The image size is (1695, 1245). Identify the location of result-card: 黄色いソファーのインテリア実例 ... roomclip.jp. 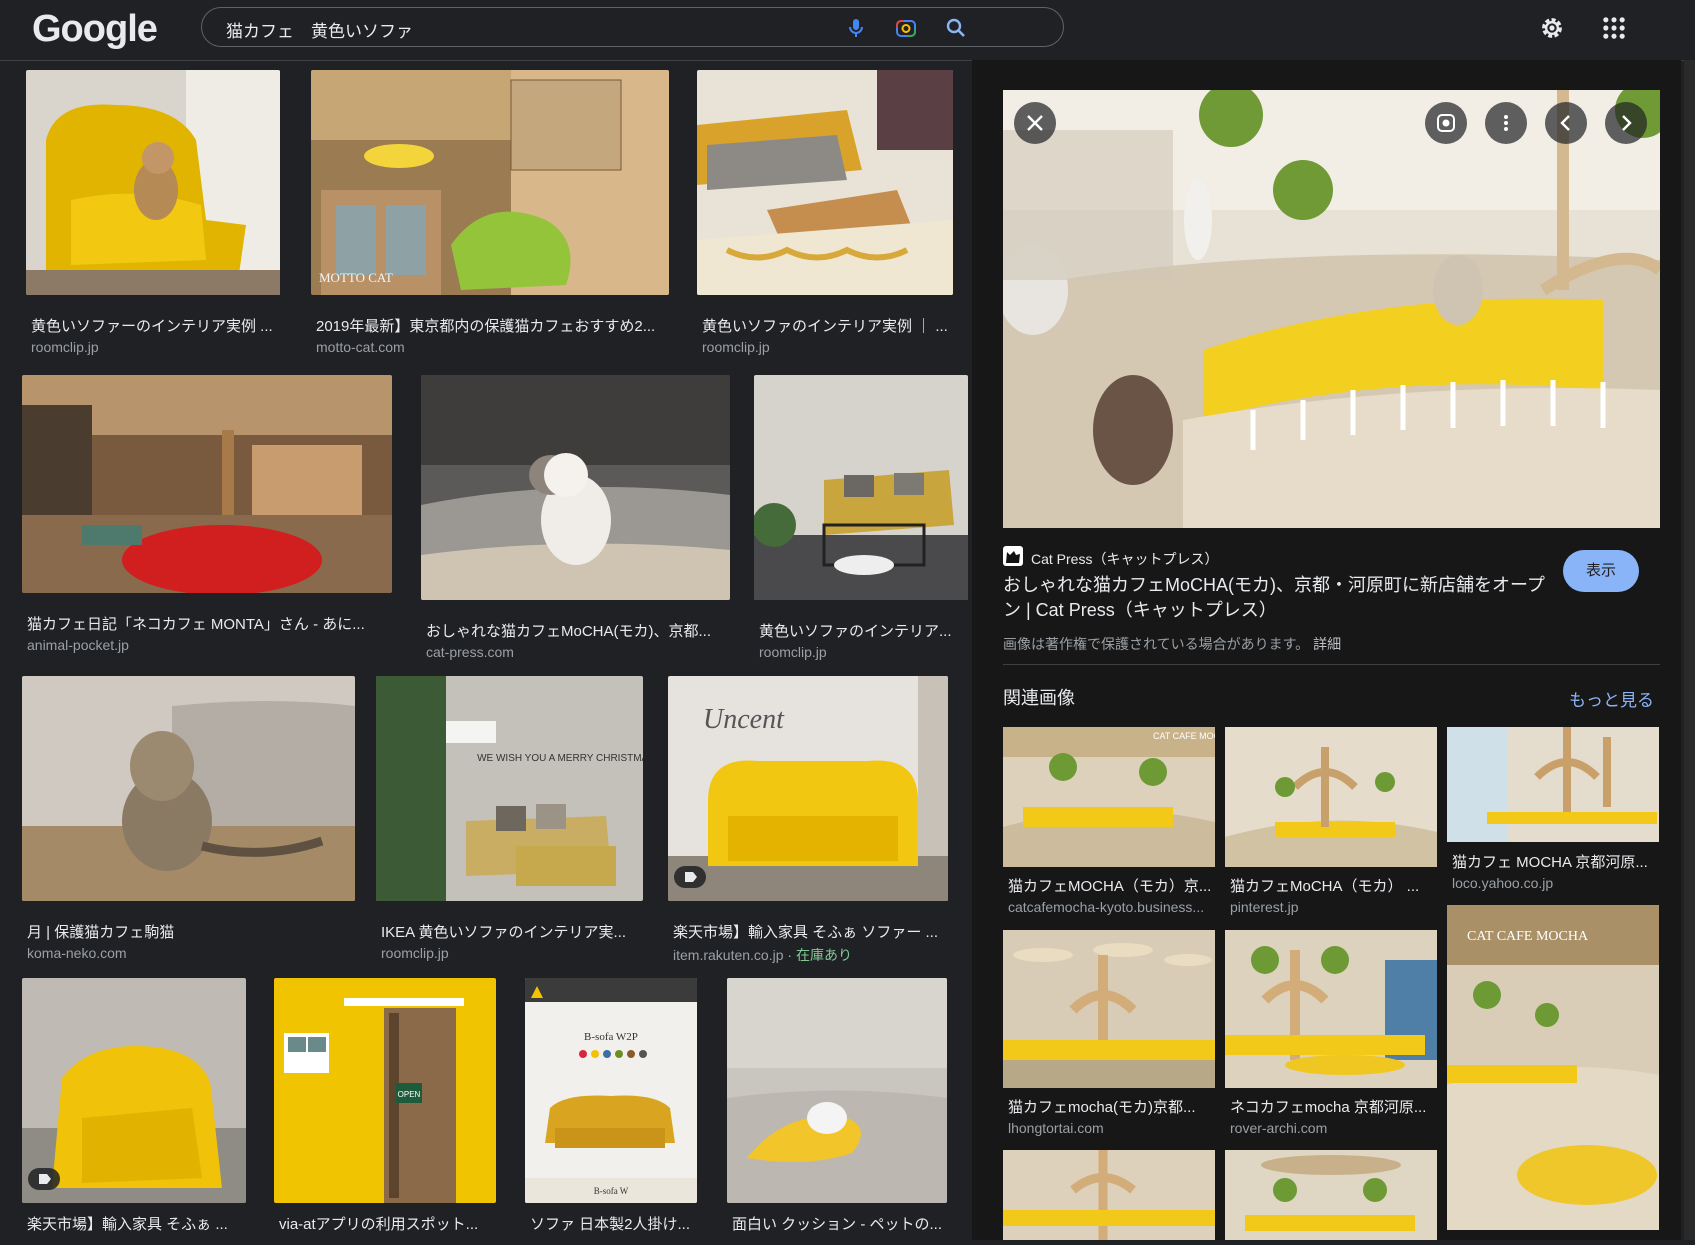
(154, 212).